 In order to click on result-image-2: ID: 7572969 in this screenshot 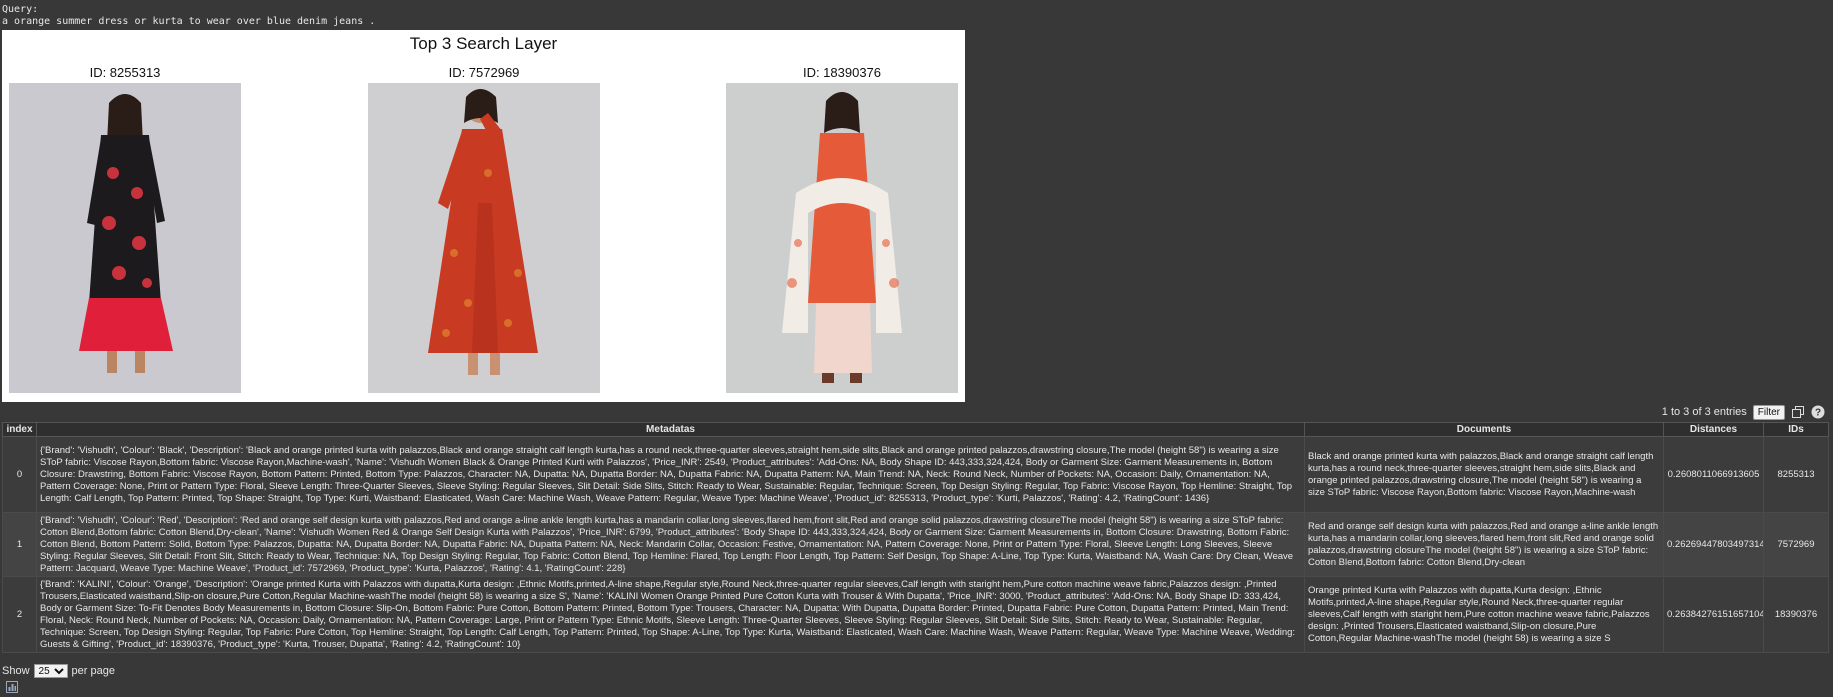, I will do `click(484, 228)`.